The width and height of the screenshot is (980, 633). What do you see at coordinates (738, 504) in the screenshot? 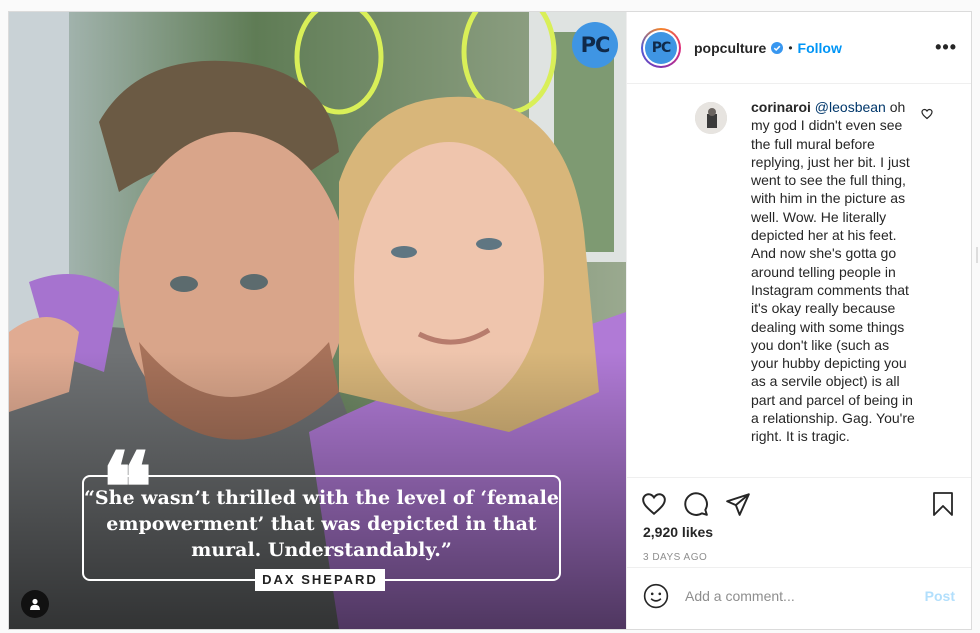
I see `share-paper-plane-icon` at bounding box center [738, 504].